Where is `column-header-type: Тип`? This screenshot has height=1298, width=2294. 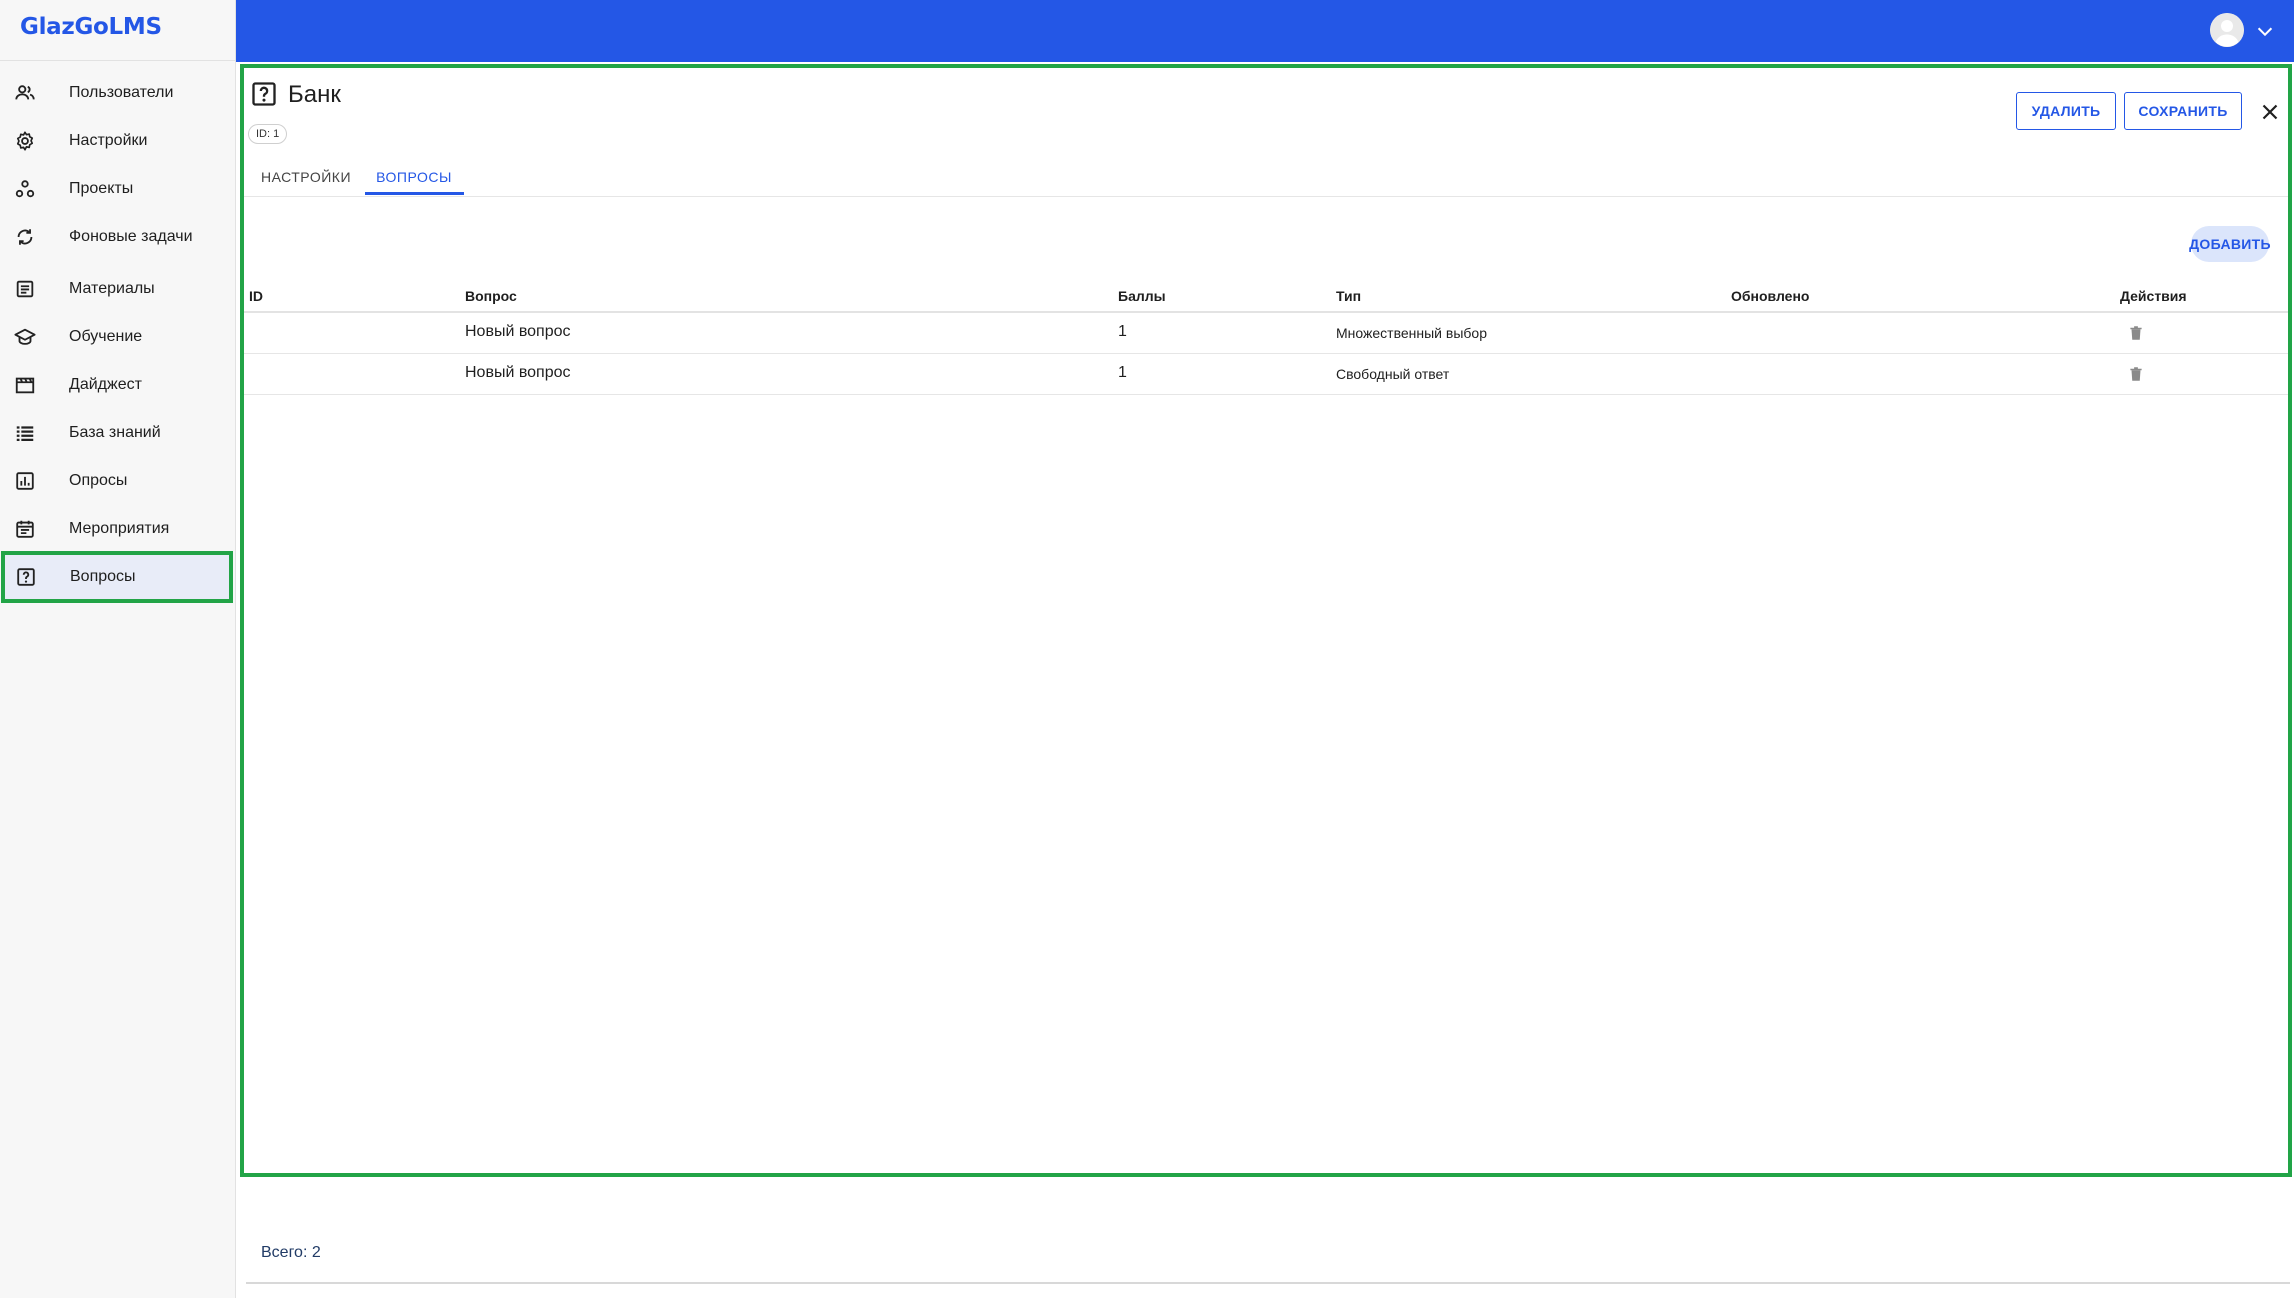 column-header-type: Тип is located at coordinates (1348, 296).